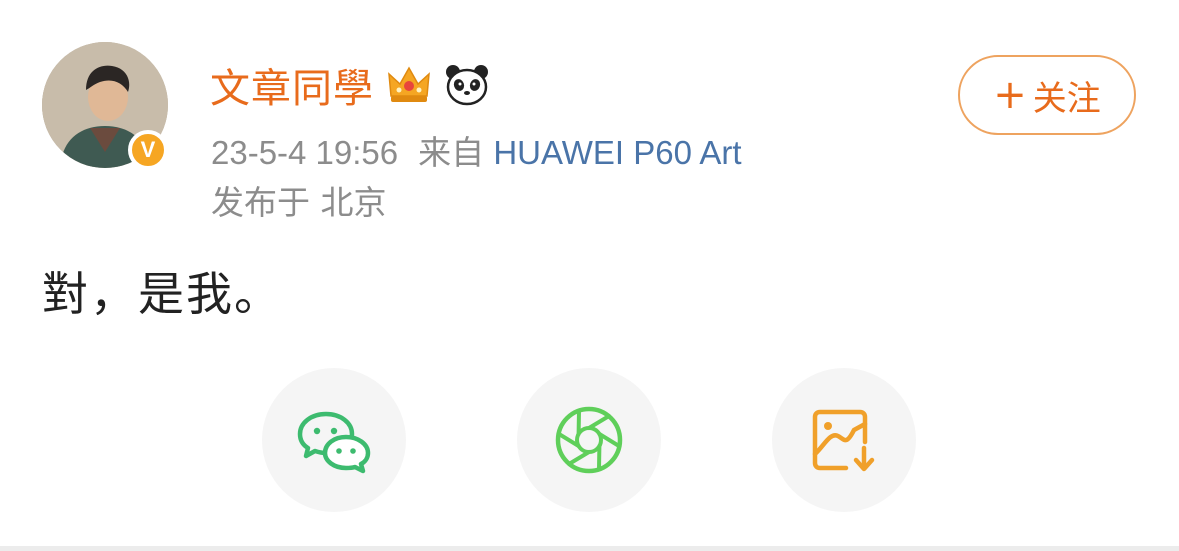 The width and height of the screenshot is (1179, 551). Describe the element at coordinates (467, 85) in the screenshot. I see `panda-icon` at that location.